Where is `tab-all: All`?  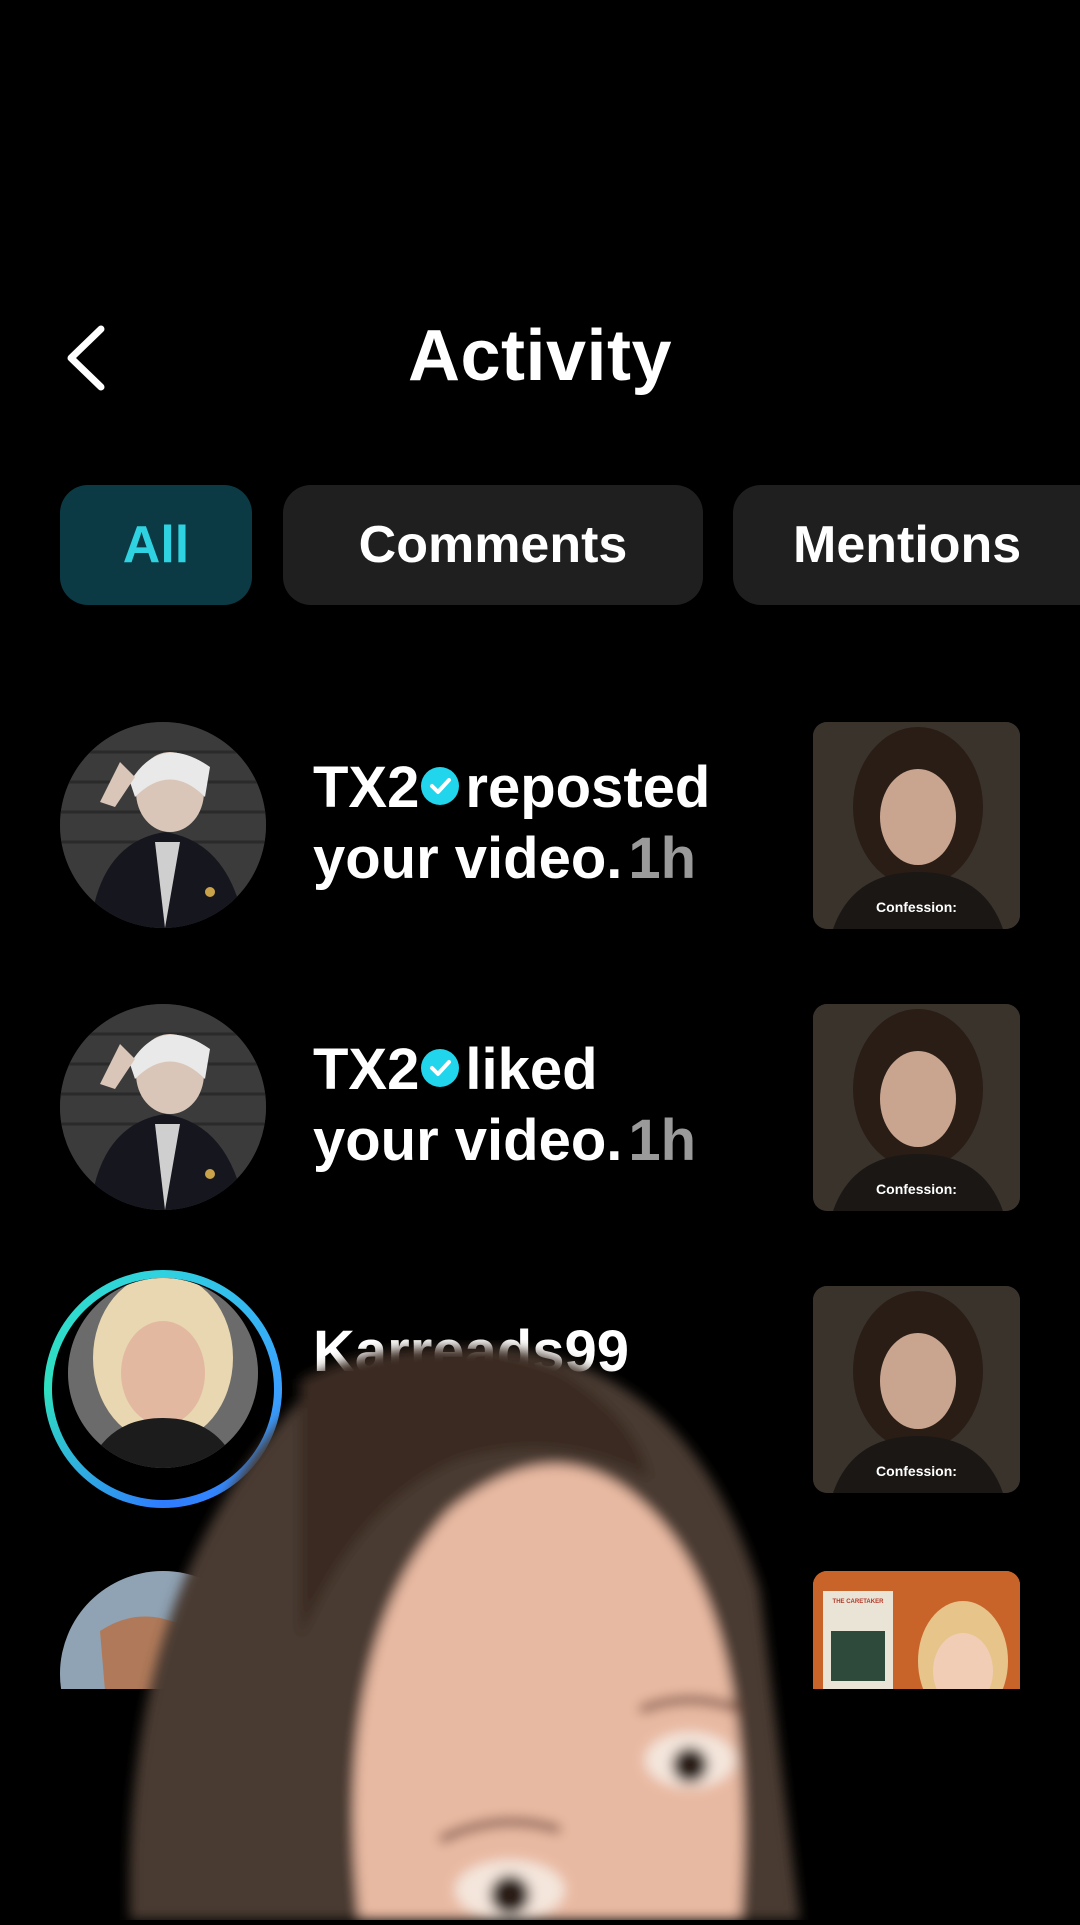
tab-all: All is located at coordinates (156, 545).